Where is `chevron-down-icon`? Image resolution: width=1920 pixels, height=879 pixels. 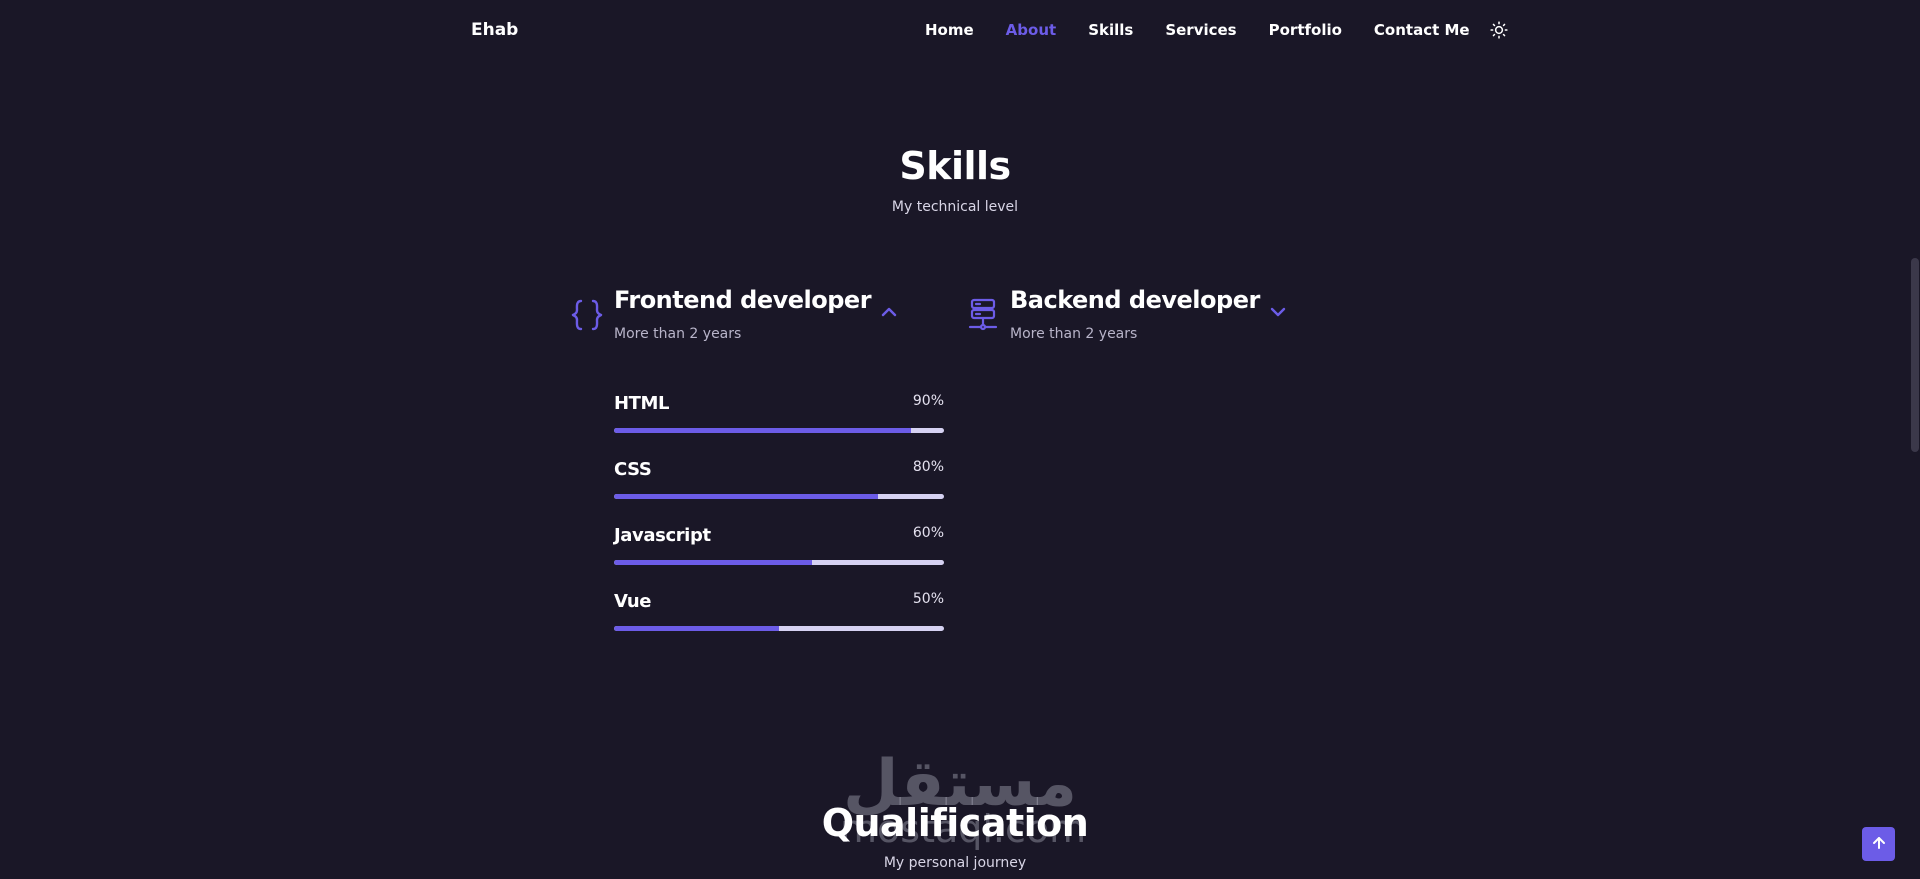
chevron-down-icon is located at coordinates (1278, 312).